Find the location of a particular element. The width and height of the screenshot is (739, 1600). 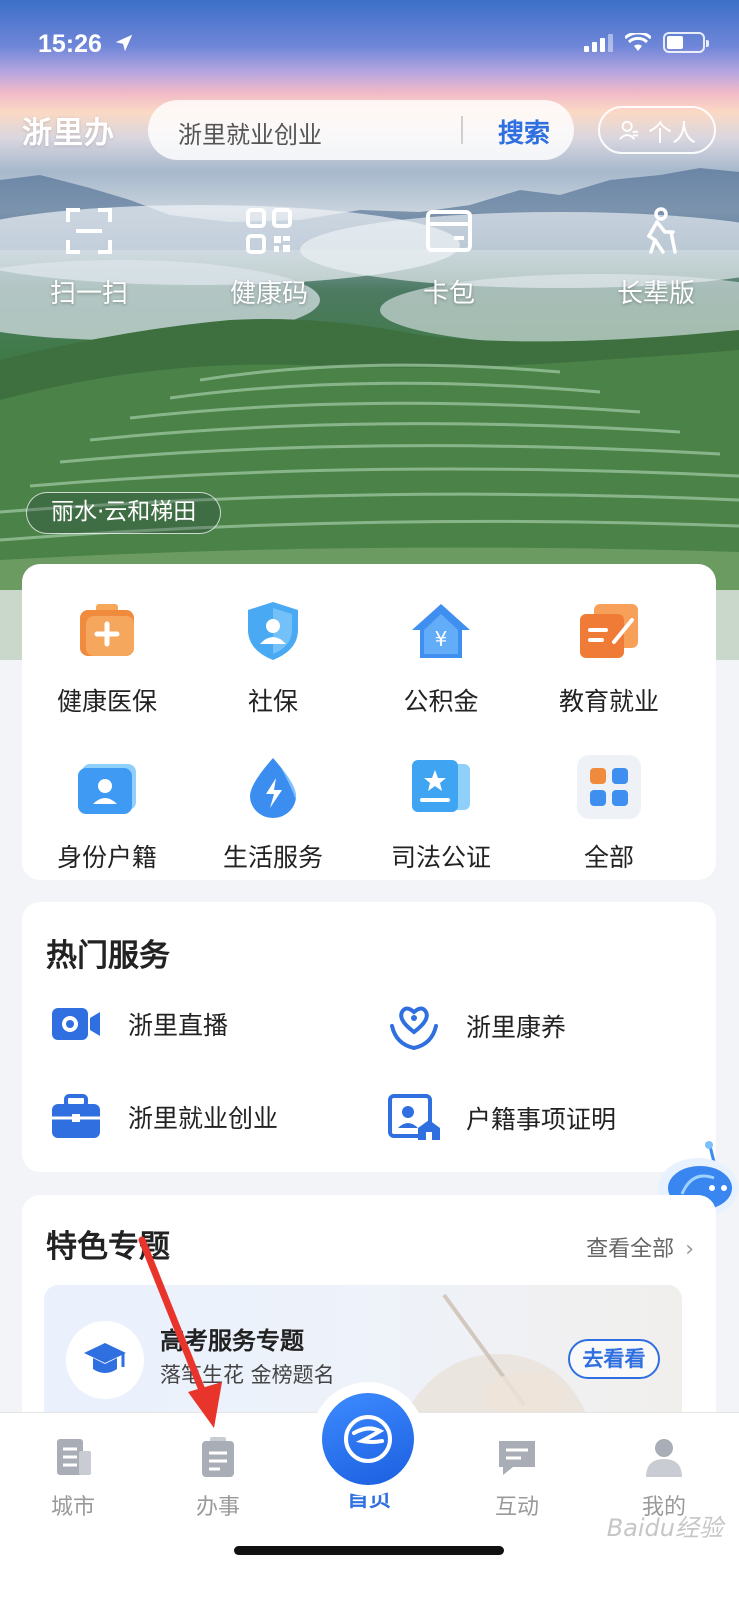

tab-label: 城市 is located at coordinates (72, 1507).